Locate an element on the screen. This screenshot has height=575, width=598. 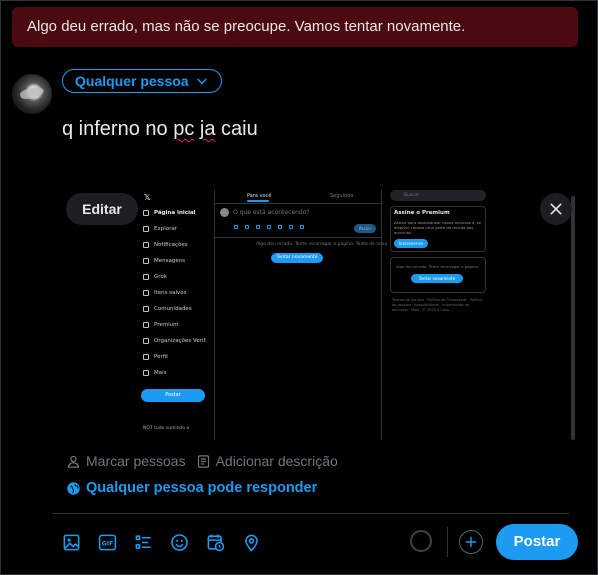
edit-media-button: Editar is located at coordinates (102, 209).